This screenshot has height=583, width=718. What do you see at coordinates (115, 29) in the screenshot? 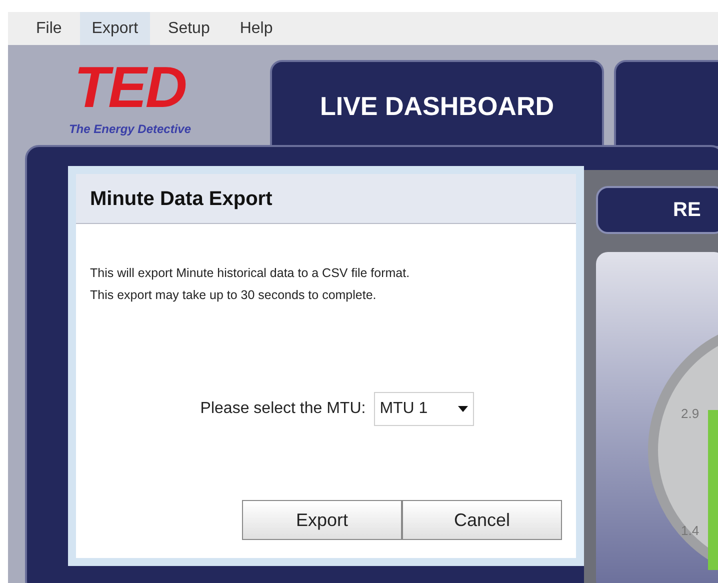
I see `menu-item: Export` at bounding box center [115, 29].